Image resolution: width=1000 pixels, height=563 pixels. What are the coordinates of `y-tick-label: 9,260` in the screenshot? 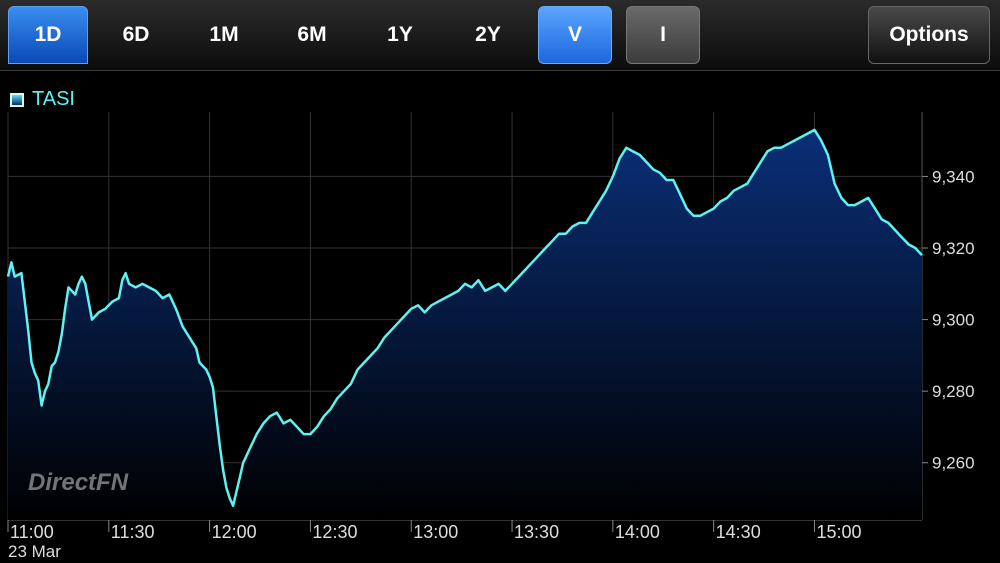 It's located at (953, 463).